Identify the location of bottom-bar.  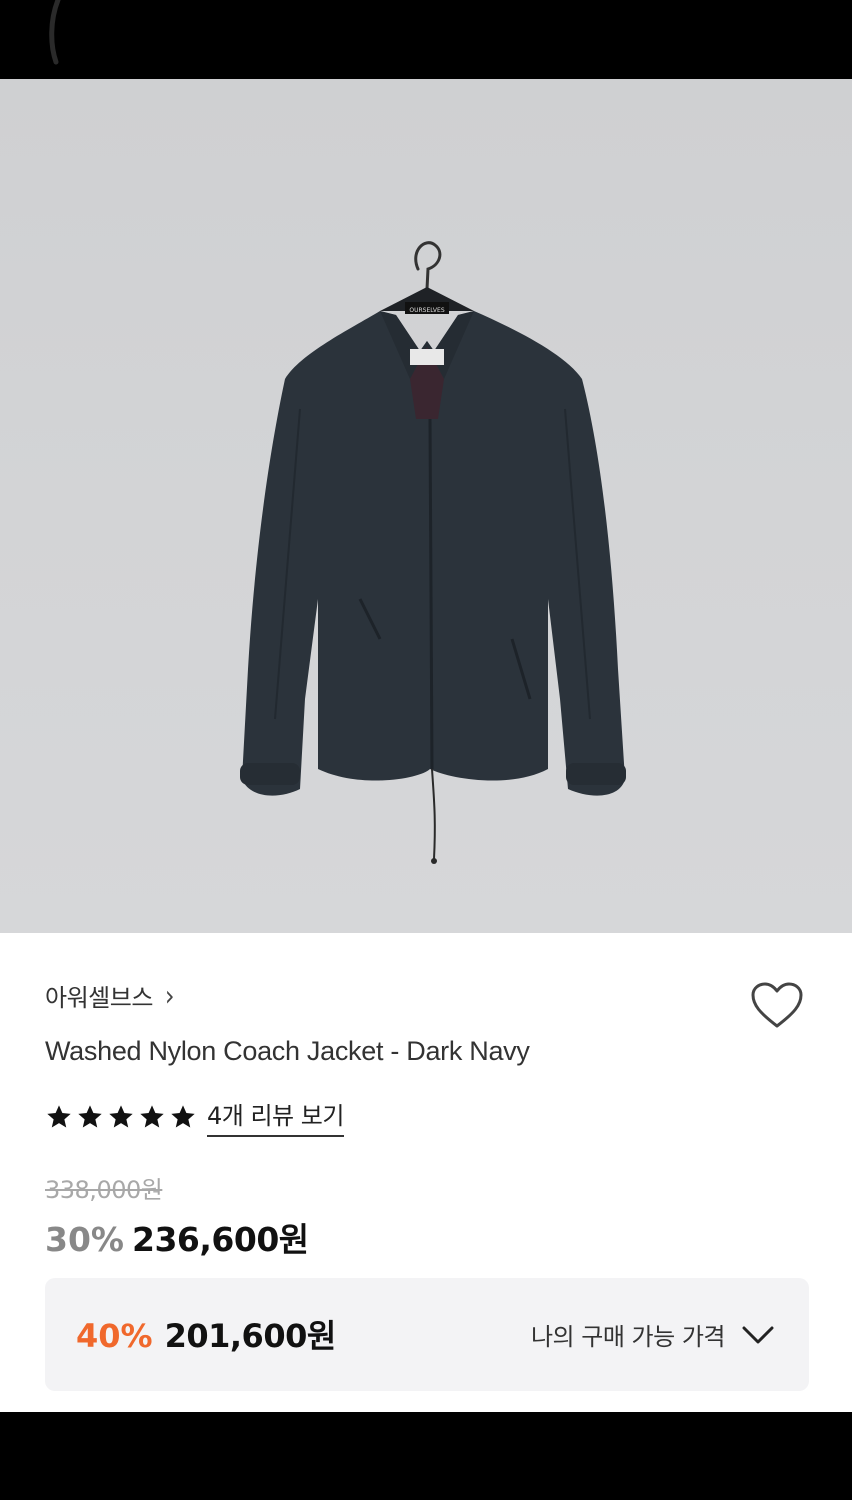
(426, 1456).